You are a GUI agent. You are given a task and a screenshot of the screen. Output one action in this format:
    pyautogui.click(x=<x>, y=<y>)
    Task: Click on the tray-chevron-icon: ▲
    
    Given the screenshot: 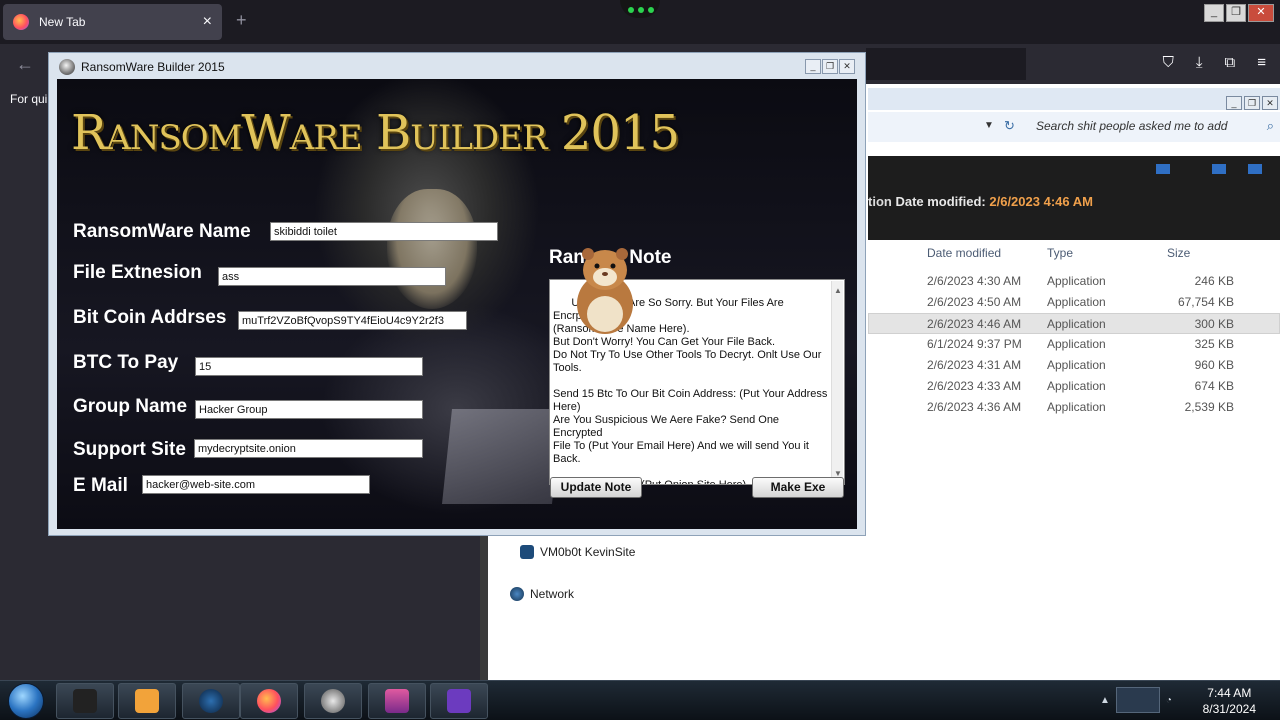 What is the action you would take?
    pyautogui.click(x=1105, y=700)
    